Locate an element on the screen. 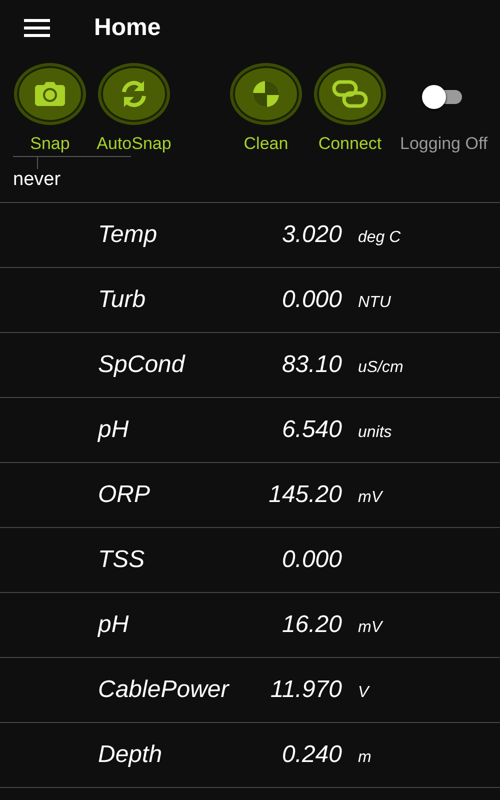  parameter-name: Temp is located at coordinates (127, 235).